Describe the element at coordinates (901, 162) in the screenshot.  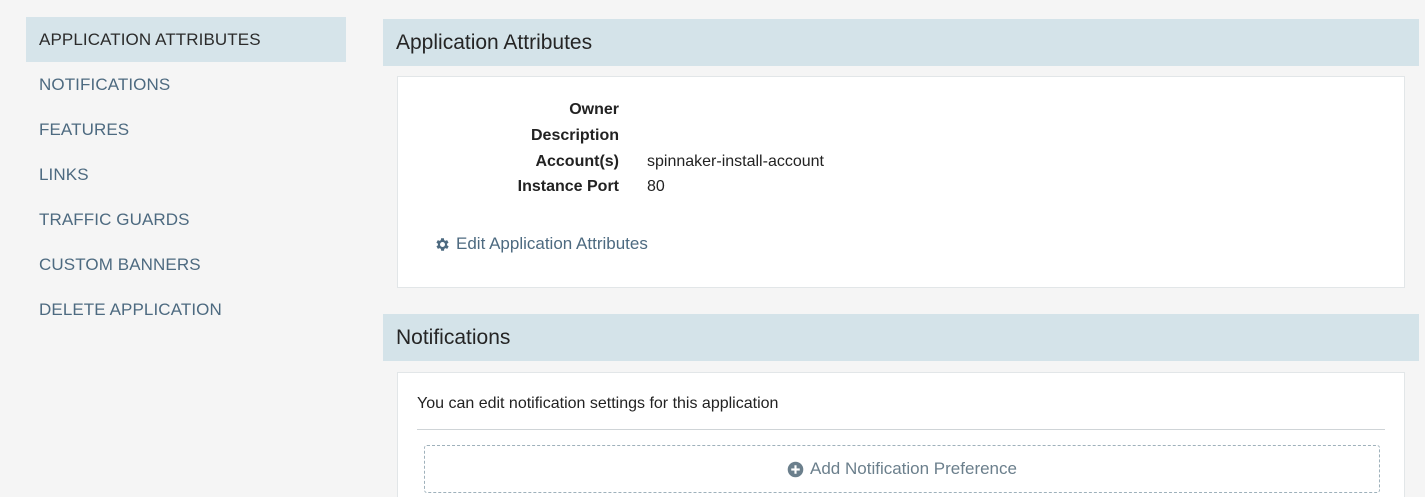
I see `attribute-row-accounts: Account(s) spinnaker-install-account` at that location.